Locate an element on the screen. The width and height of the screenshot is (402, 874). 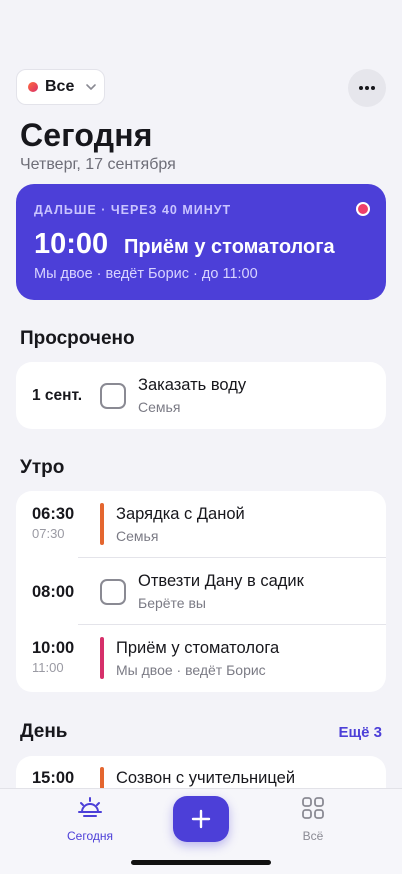
plus-icon is located at coordinates (201, 819).